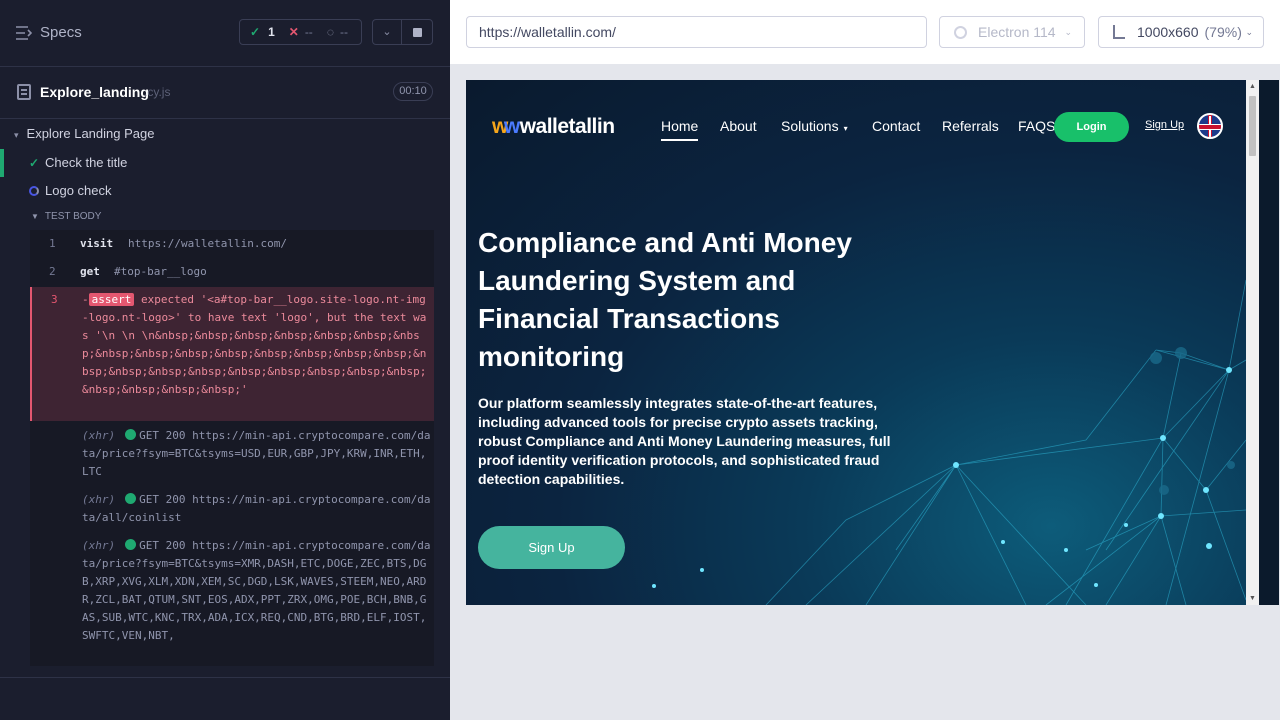 This screenshot has width=1280, height=720. Describe the element at coordinates (1252, 126) in the screenshot. I see `scrollbar-thumb` at that location.